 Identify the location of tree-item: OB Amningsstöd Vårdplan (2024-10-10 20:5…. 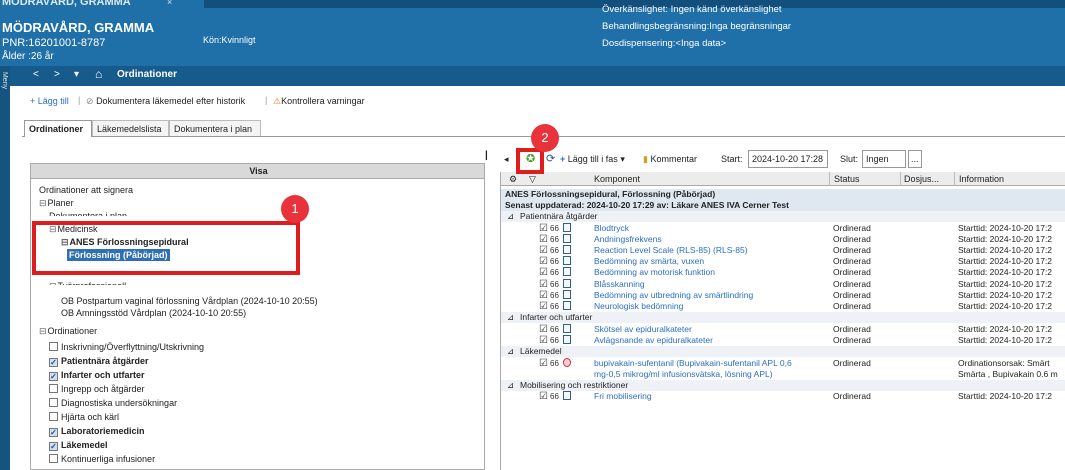
(153, 313).